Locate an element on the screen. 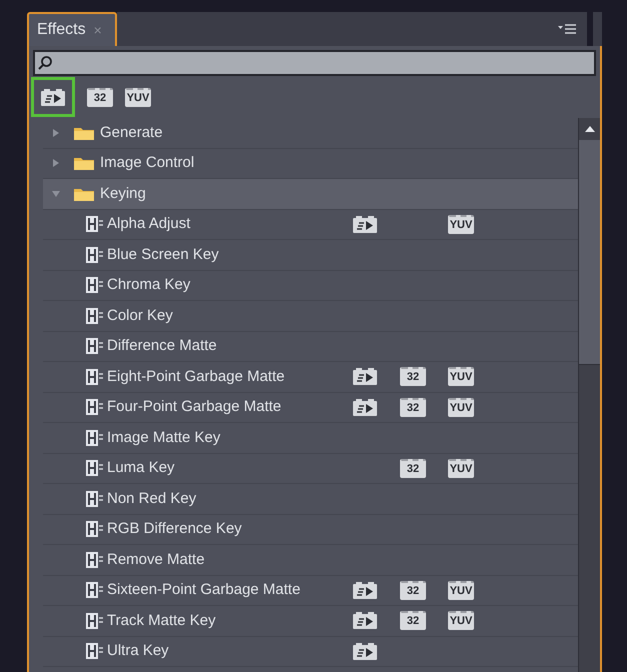 The height and width of the screenshot is (672, 627). grip-handle is located at coordinates (597, 29).